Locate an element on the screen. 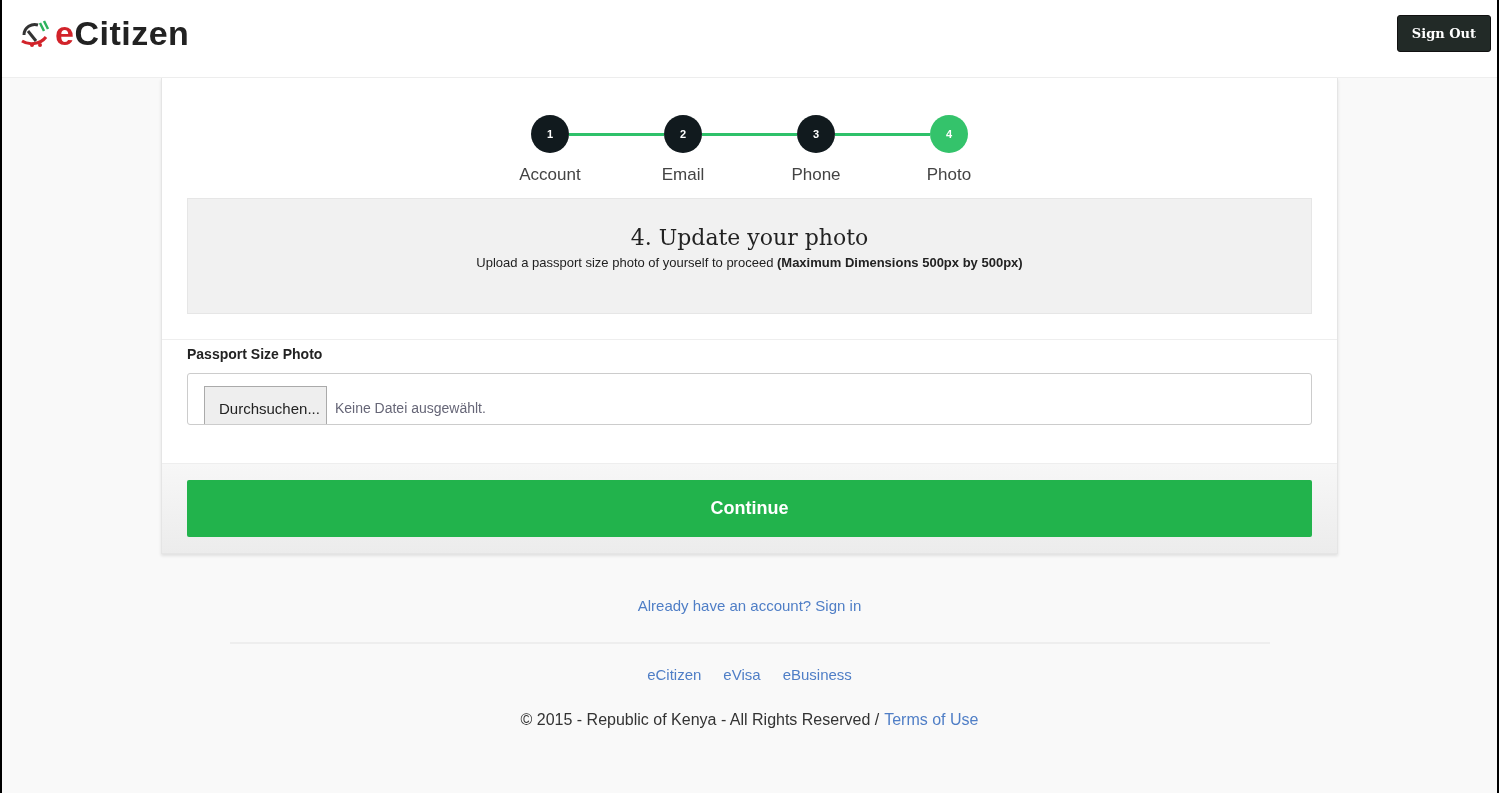 The image size is (1499, 793). terms-link: Terms of Use is located at coordinates (931, 720).